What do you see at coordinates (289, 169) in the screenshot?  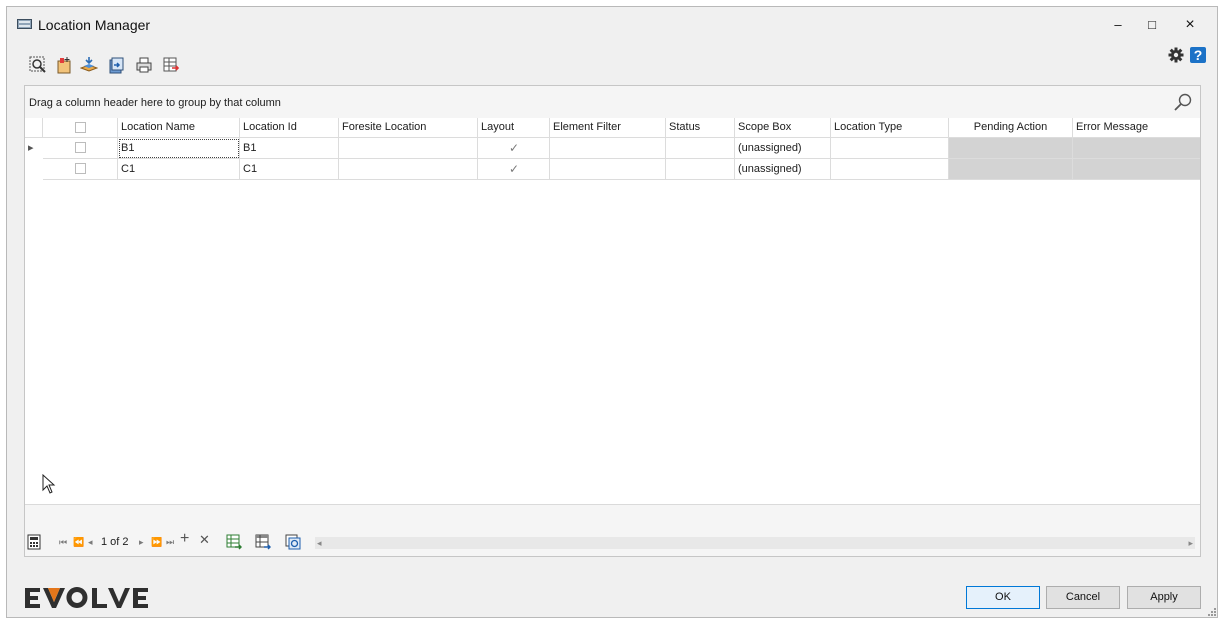 I see `cell-location-id: C1` at bounding box center [289, 169].